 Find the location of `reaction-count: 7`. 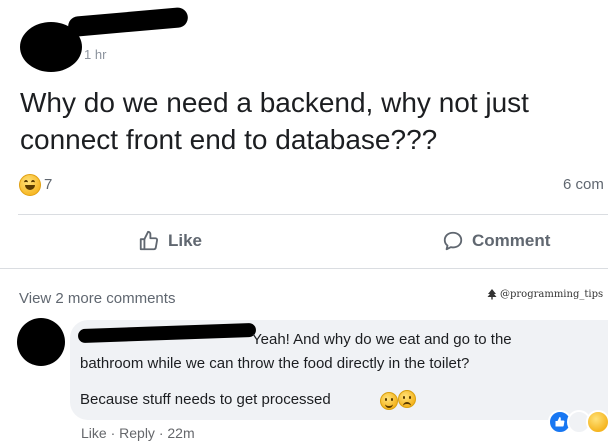

reaction-count: 7 is located at coordinates (48, 184).